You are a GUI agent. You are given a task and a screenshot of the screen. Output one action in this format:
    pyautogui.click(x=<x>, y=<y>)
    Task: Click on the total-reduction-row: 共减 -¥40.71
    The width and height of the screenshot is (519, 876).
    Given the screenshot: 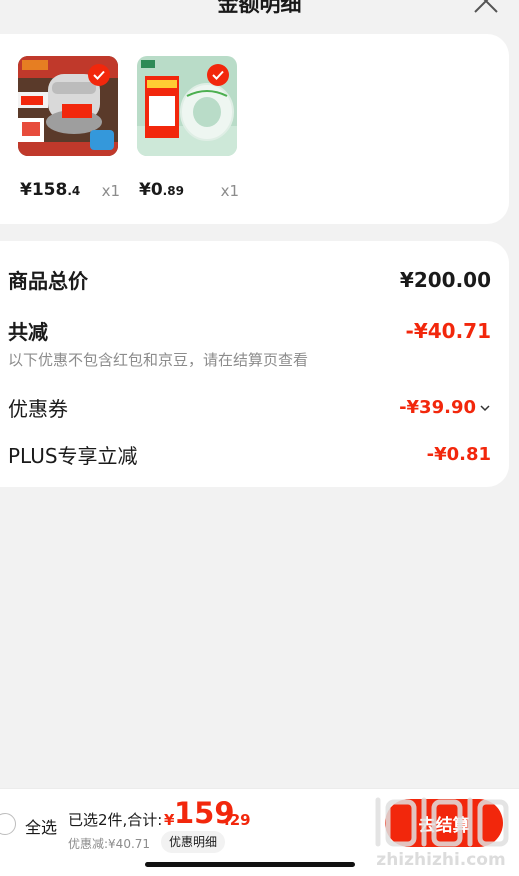 What is the action you would take?
    pyautogui.click(x=249, y=330)
    